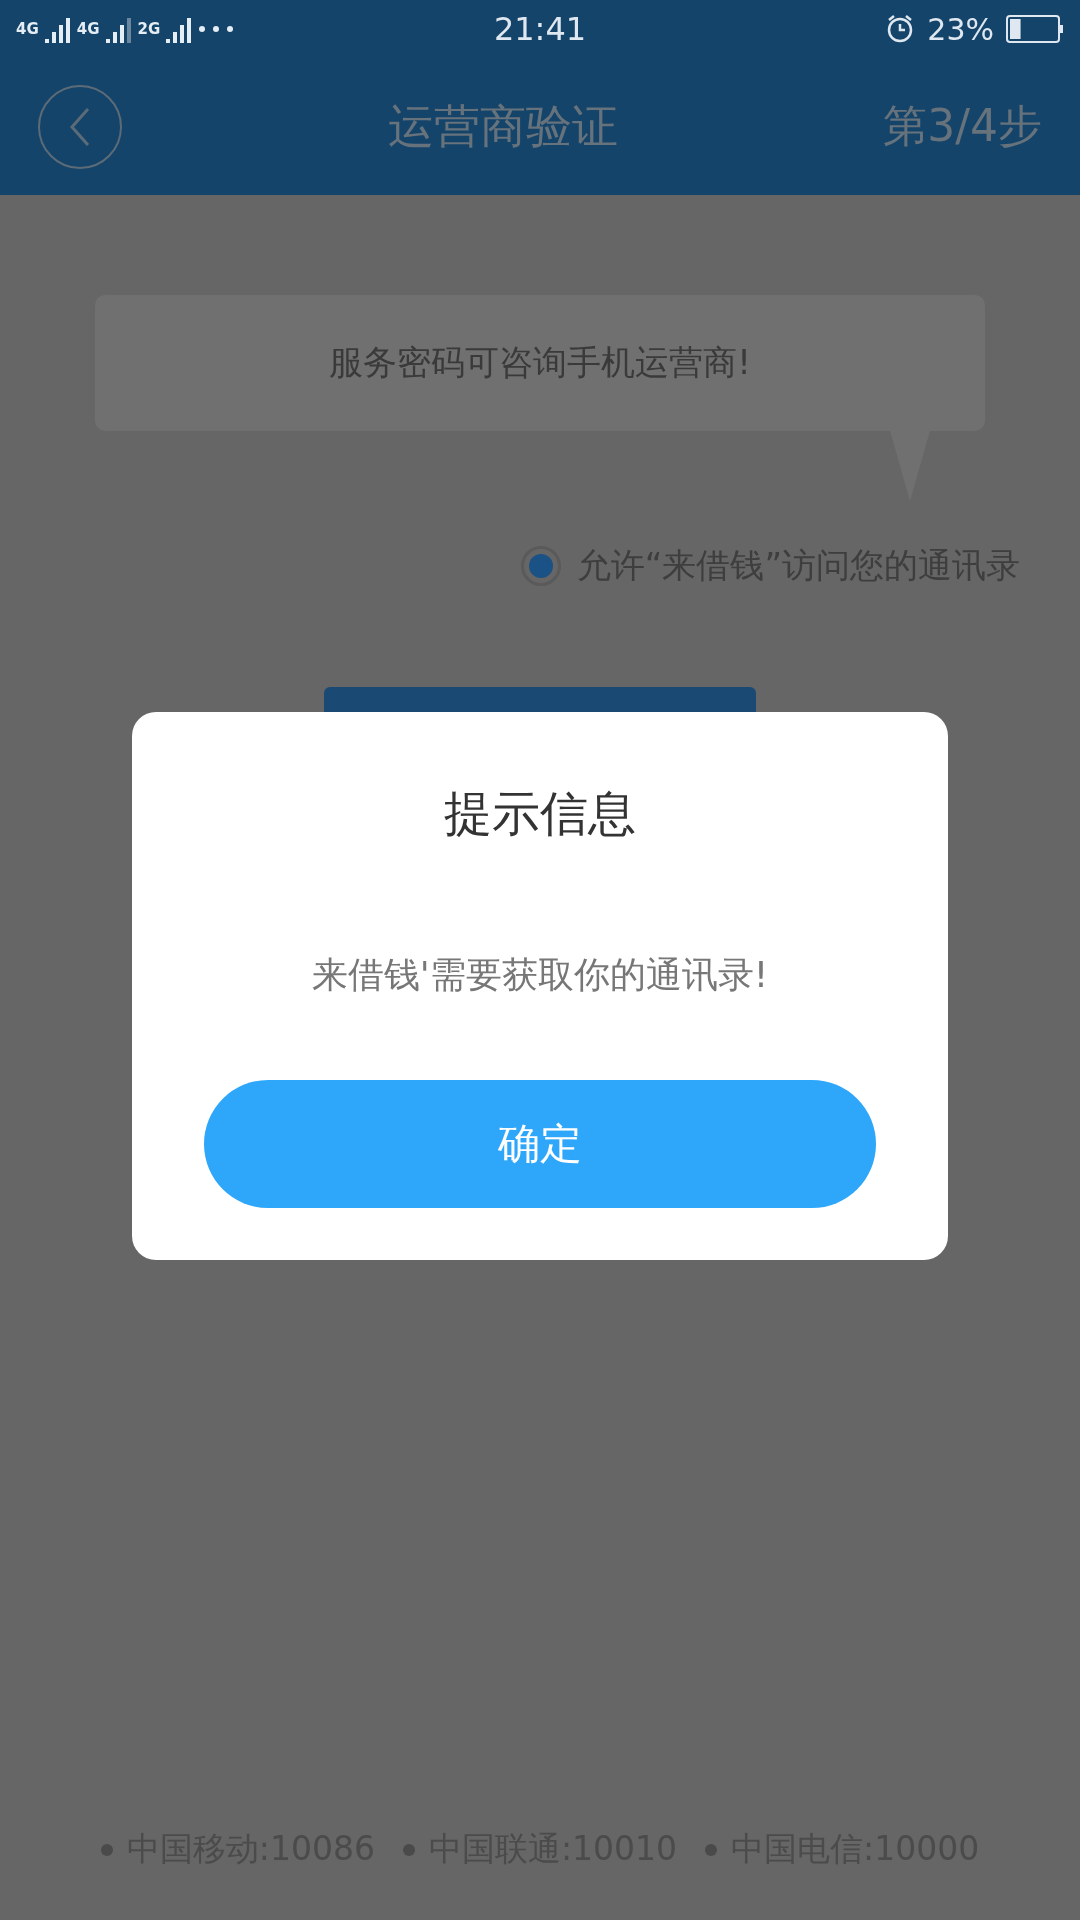 The height and width of the screenshot is (1920, 1080). Describe the element at coordinates (216, 29) in the screenshot. I see `more-icon` at that location.